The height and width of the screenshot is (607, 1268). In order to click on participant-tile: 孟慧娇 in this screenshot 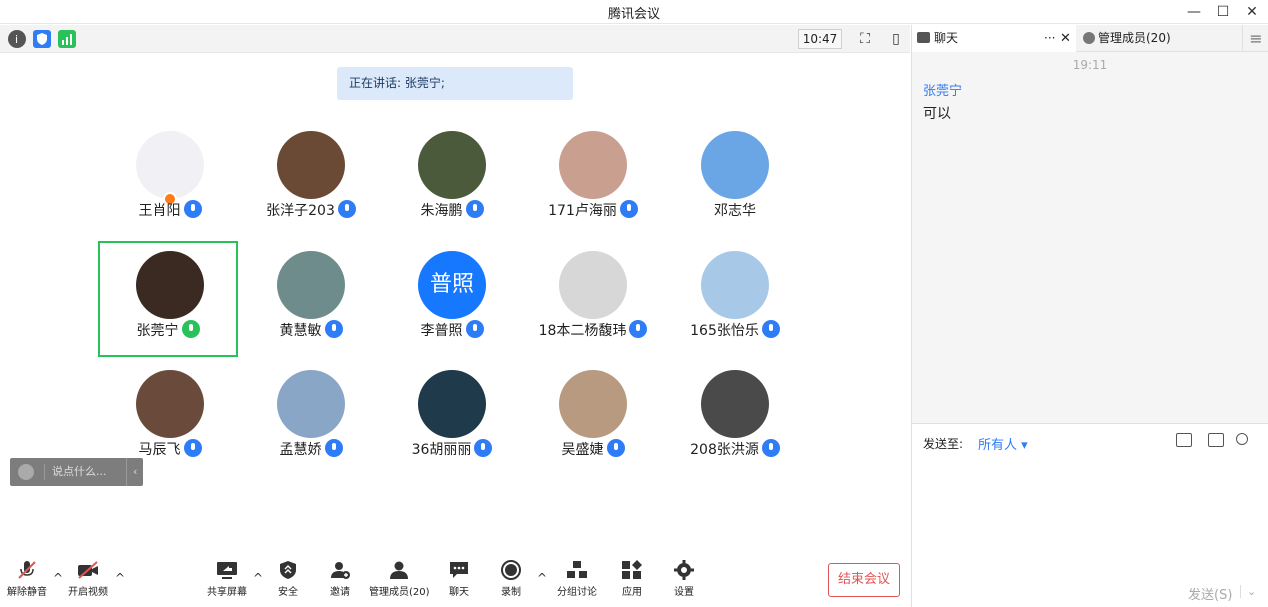, I will do `click(311, 420)`.